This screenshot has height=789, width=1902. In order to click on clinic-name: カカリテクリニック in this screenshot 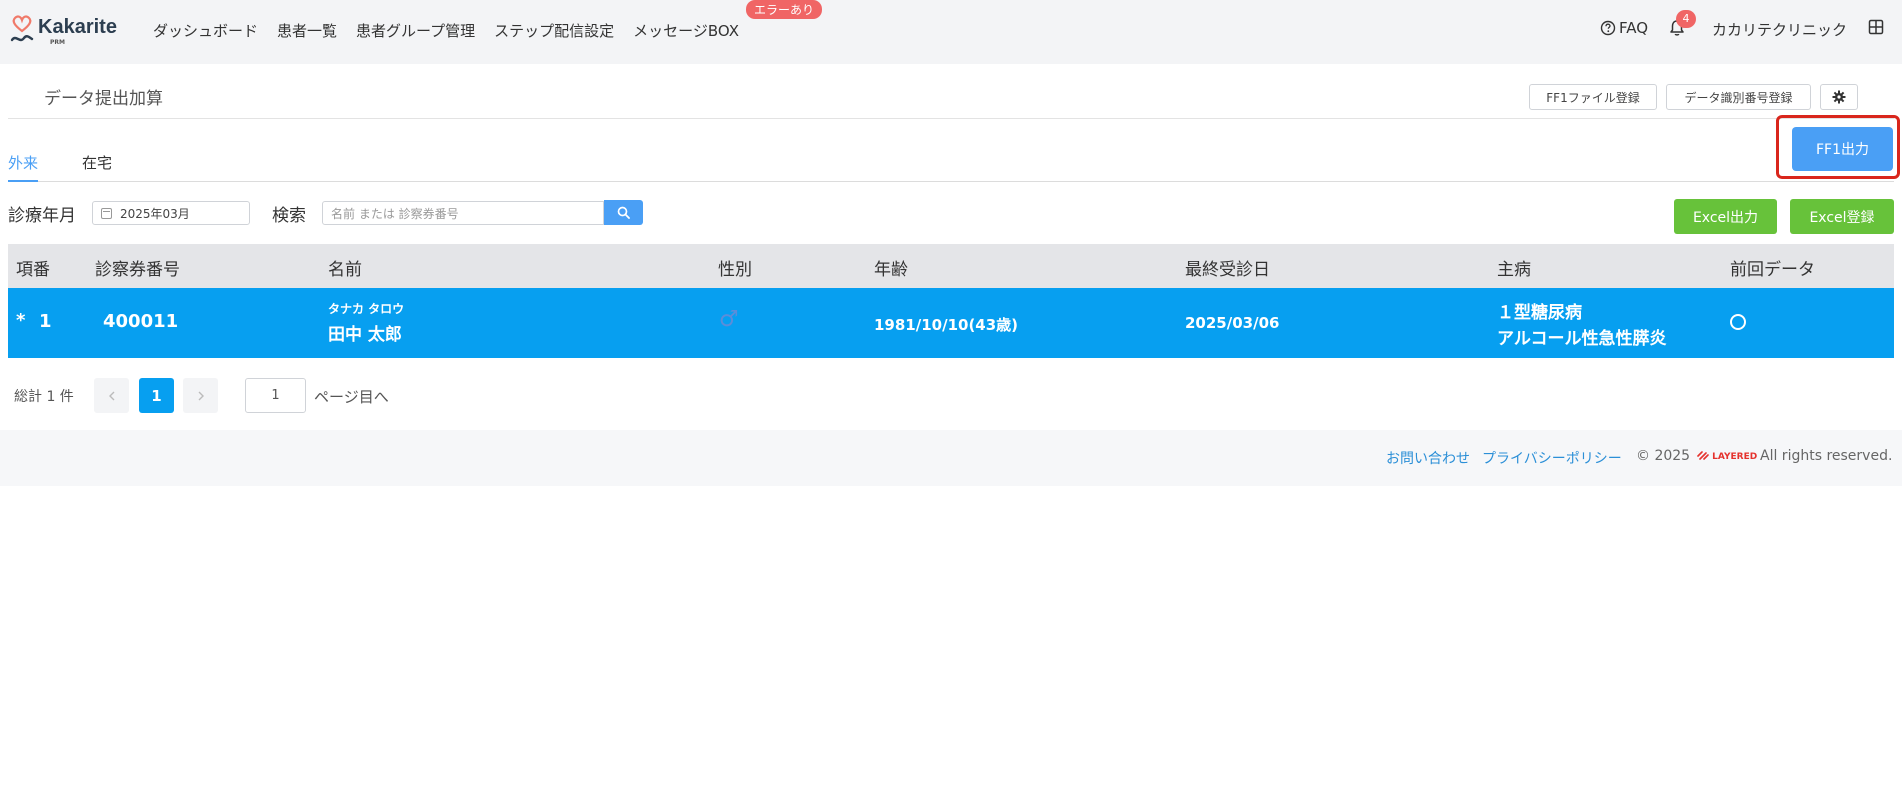, I will do `click(1780, 30)`.